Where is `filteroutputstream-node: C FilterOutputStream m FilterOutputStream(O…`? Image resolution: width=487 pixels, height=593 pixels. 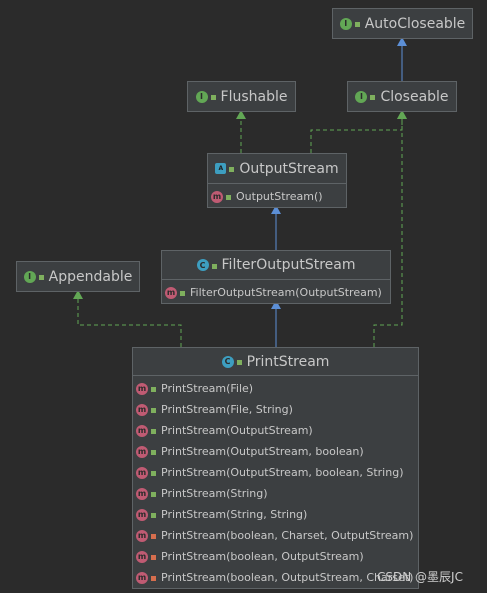
filteroutputstream-node: C FilterOutputStream m FilterOutputStream(O… is located at coordinates (276, 277).